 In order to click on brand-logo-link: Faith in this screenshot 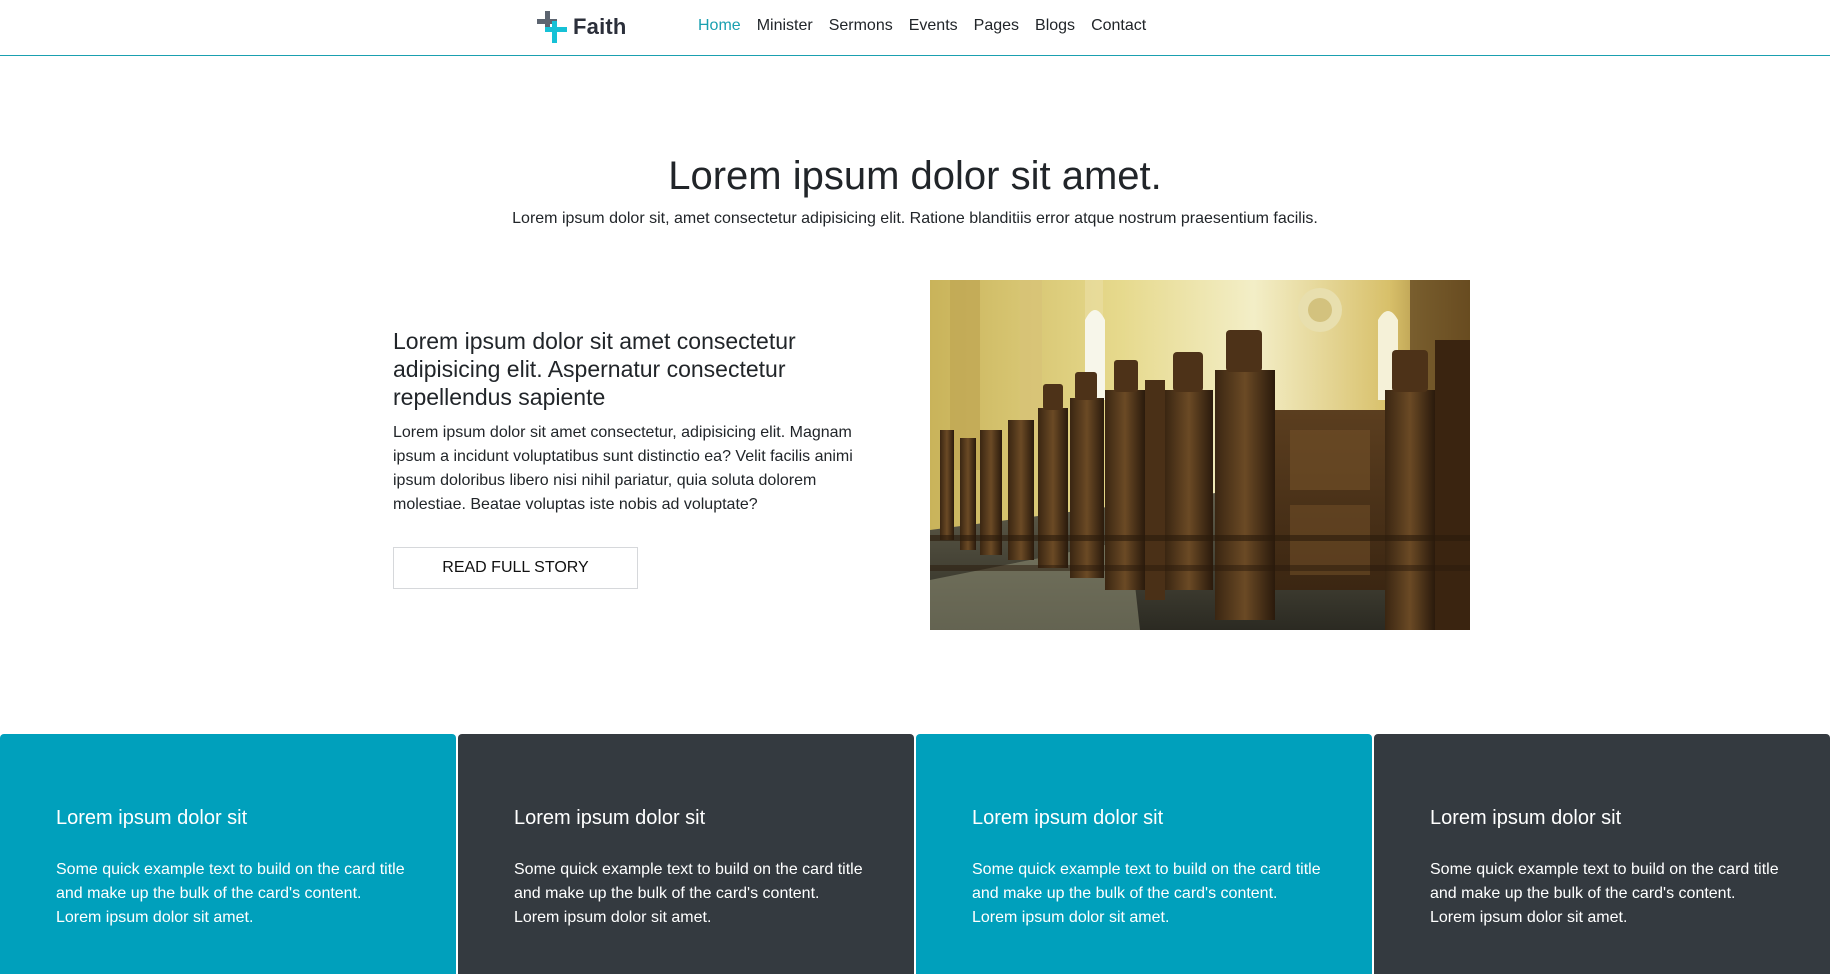, I will do `click(582, 27)`.